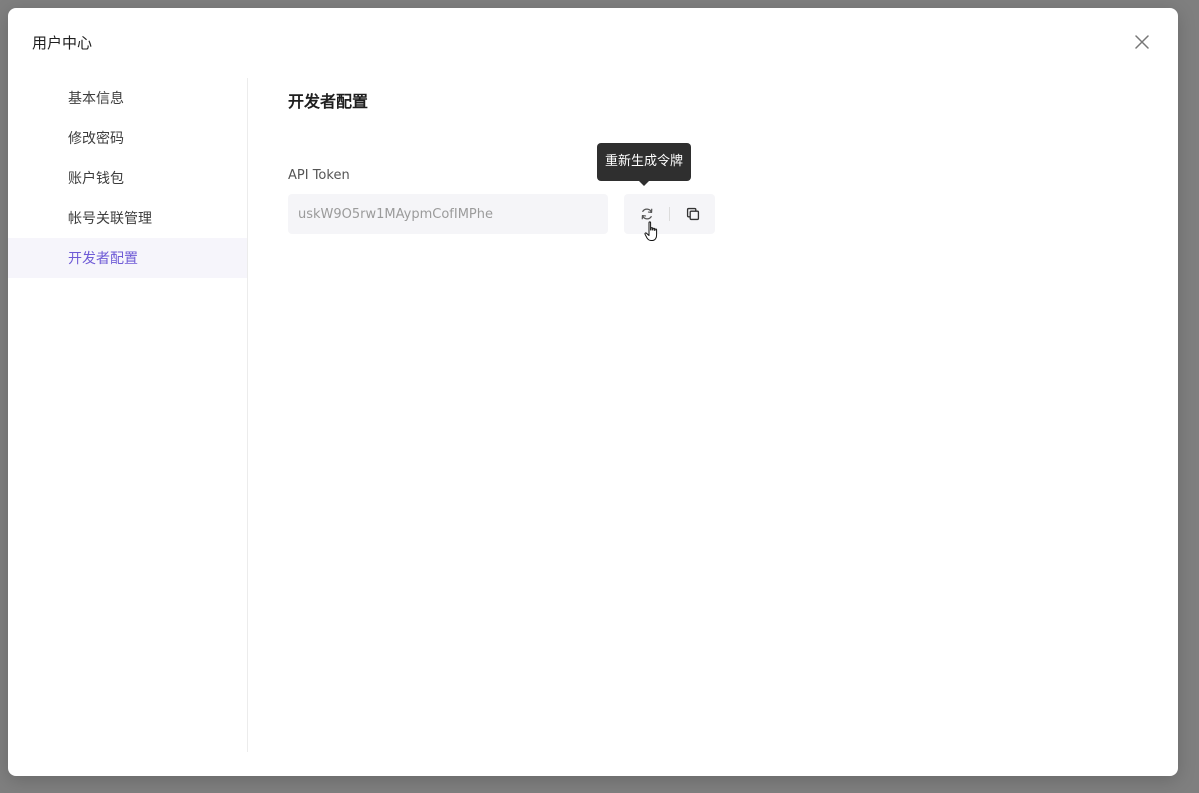  I want to click on tooltip-arrow, so click(644, 183).